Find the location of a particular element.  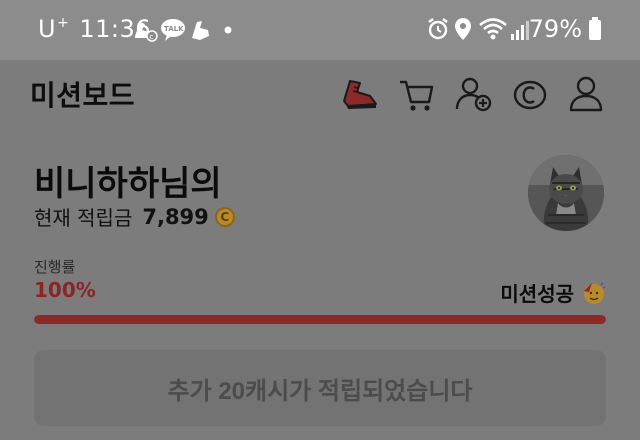

user-greeting: 비니하하님의 is located at coordinates (128, 184).